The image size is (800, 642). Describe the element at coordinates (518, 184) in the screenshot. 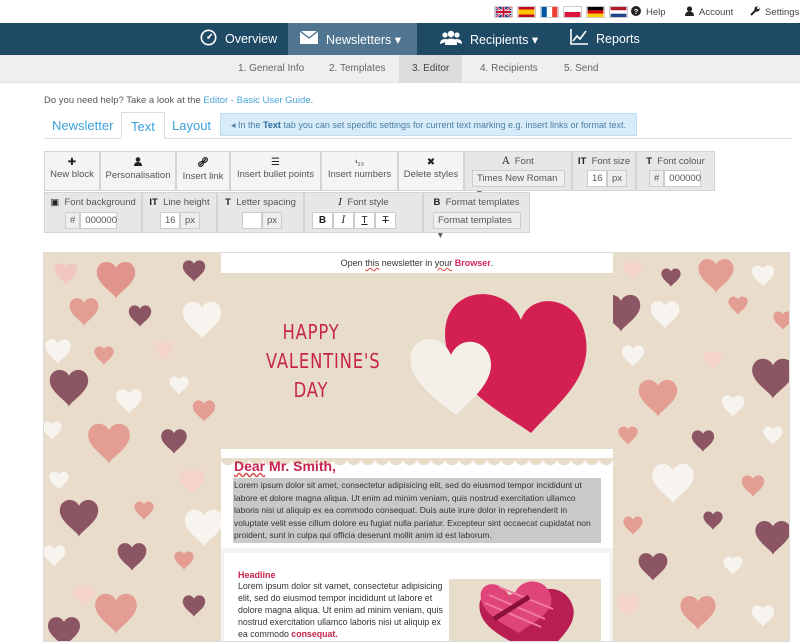

I see `font-select: Times New Roman ▾` at that location.